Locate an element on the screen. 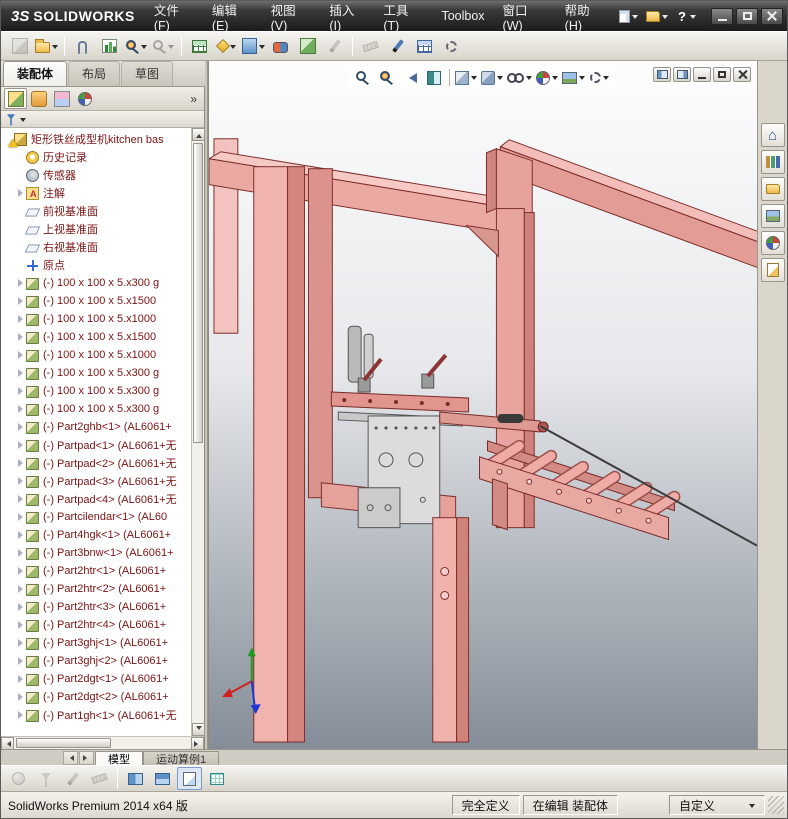 The image size is (788, 819). attachment-icon is located at coordinates (82, 46).